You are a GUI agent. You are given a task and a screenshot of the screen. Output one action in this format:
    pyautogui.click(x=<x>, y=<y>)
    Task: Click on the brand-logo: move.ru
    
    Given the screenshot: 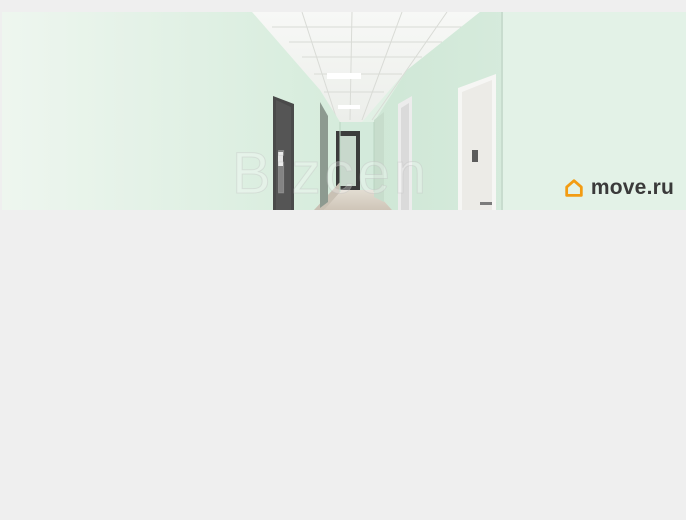 What is the action you would take?
    pyautogui.click(x=618, y=188)
    